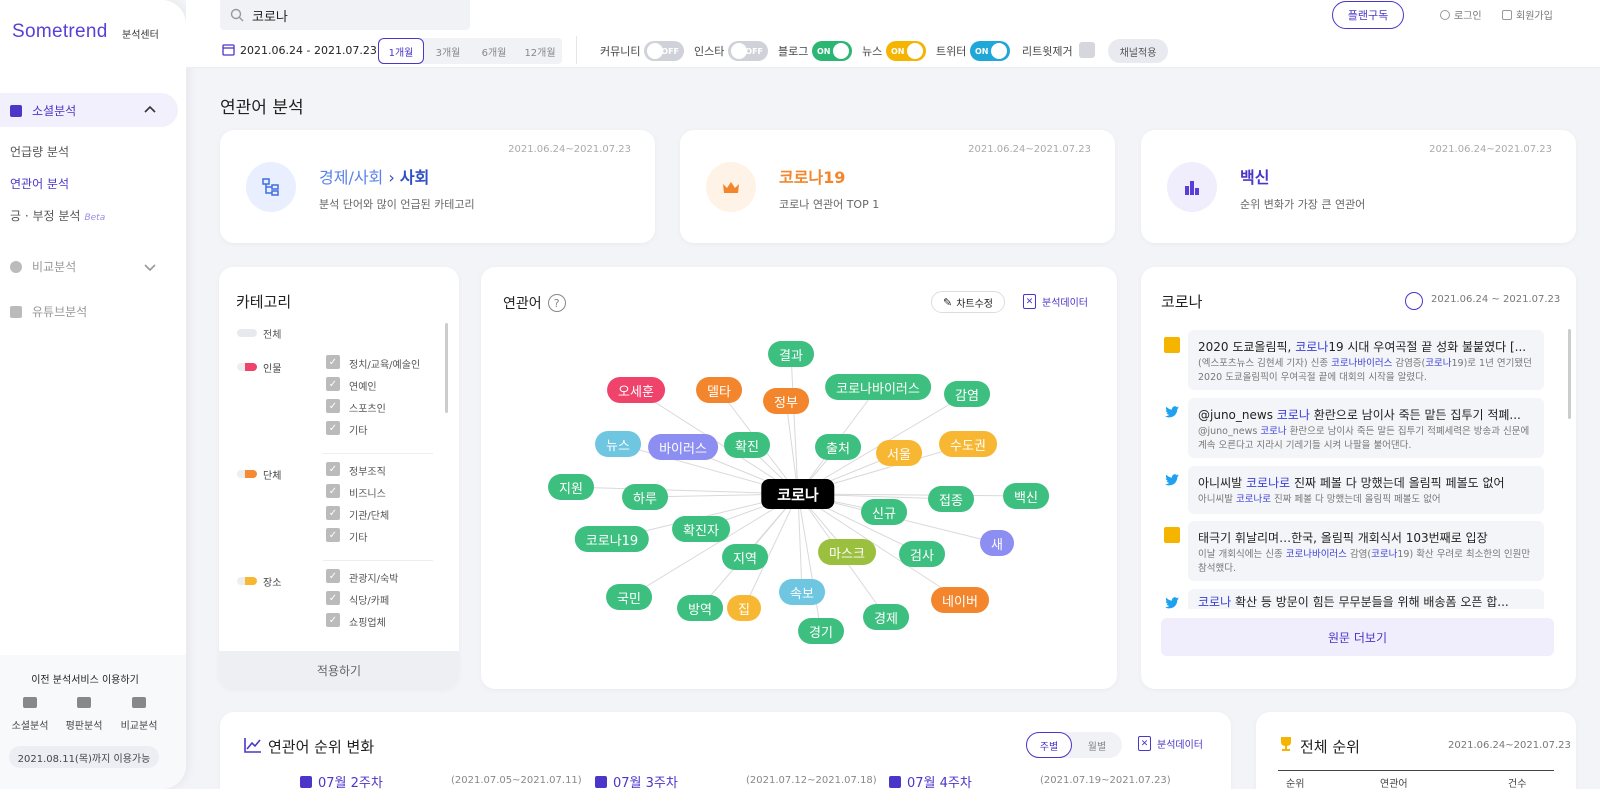 This screenshot has width=1600, height=789. Describe the element at coordinates (745, 557) in the screenshot. I see `keyword-bubble: 지역` at that location.